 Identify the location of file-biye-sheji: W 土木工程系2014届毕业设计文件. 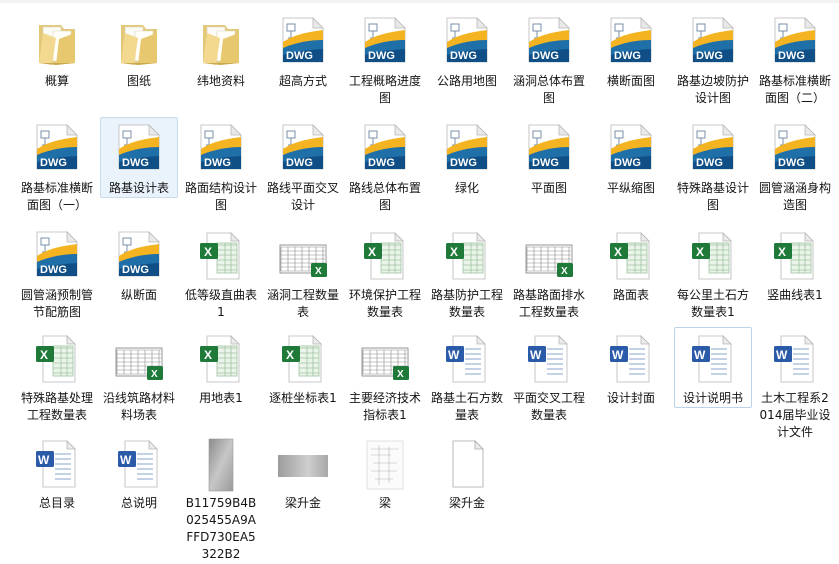
(795, 384).